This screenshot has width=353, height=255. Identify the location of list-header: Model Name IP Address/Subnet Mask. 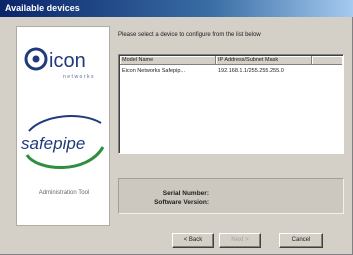
(231, 60).